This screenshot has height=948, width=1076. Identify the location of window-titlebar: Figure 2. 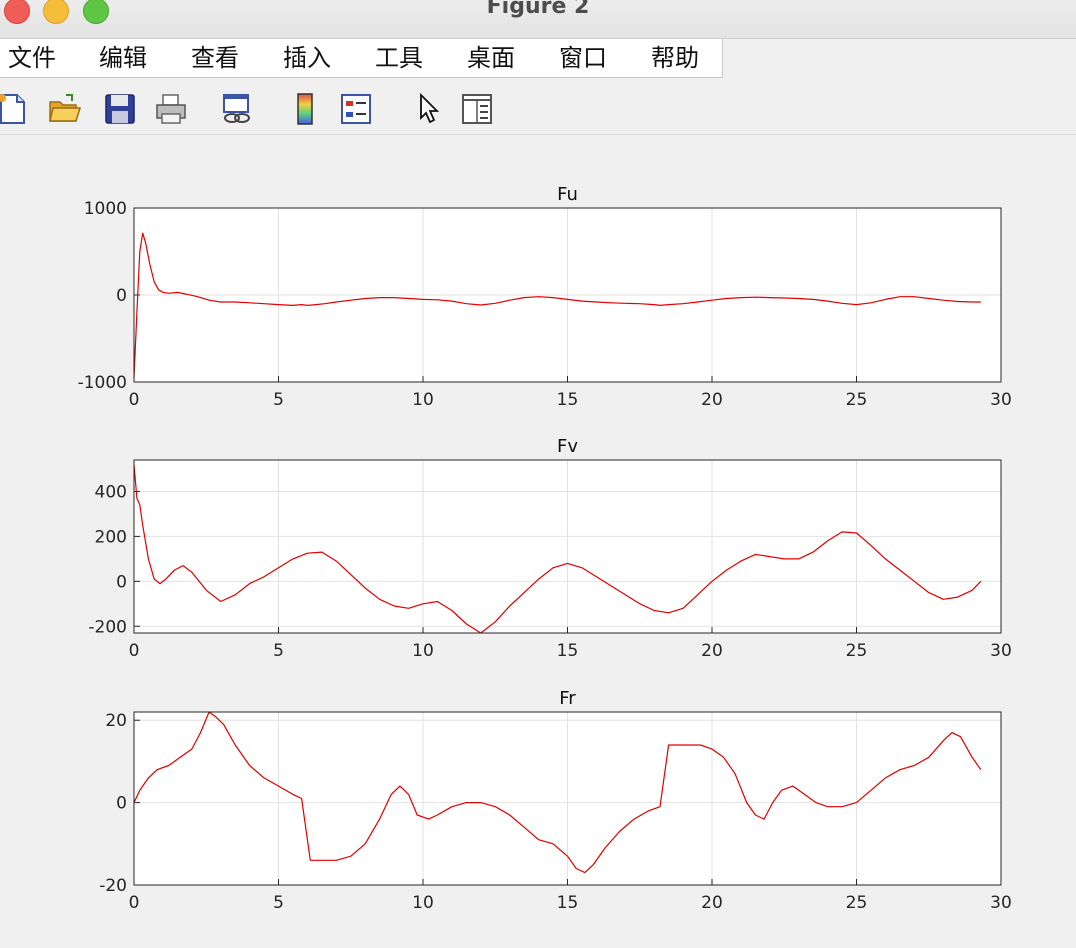
(538, 19).